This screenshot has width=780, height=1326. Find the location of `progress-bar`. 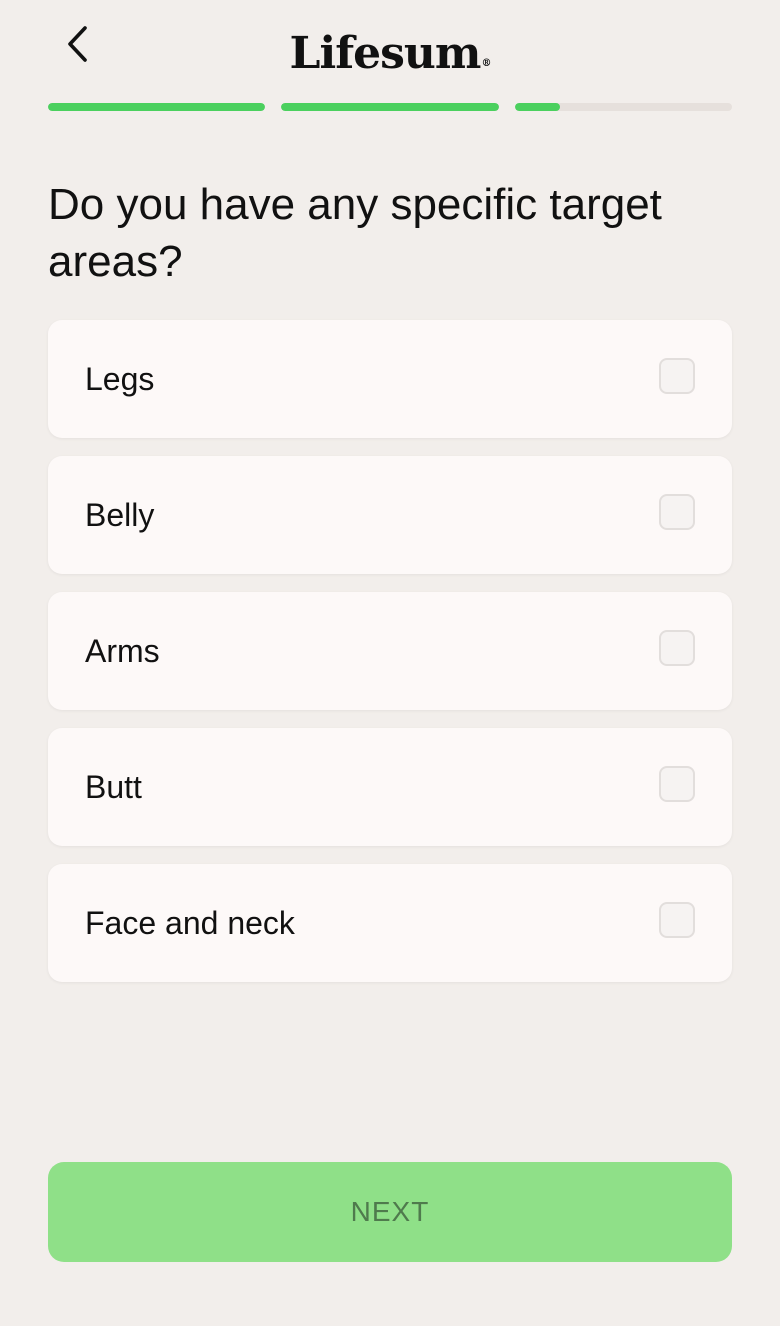

progress-bar is located at coordinates (390, 107).